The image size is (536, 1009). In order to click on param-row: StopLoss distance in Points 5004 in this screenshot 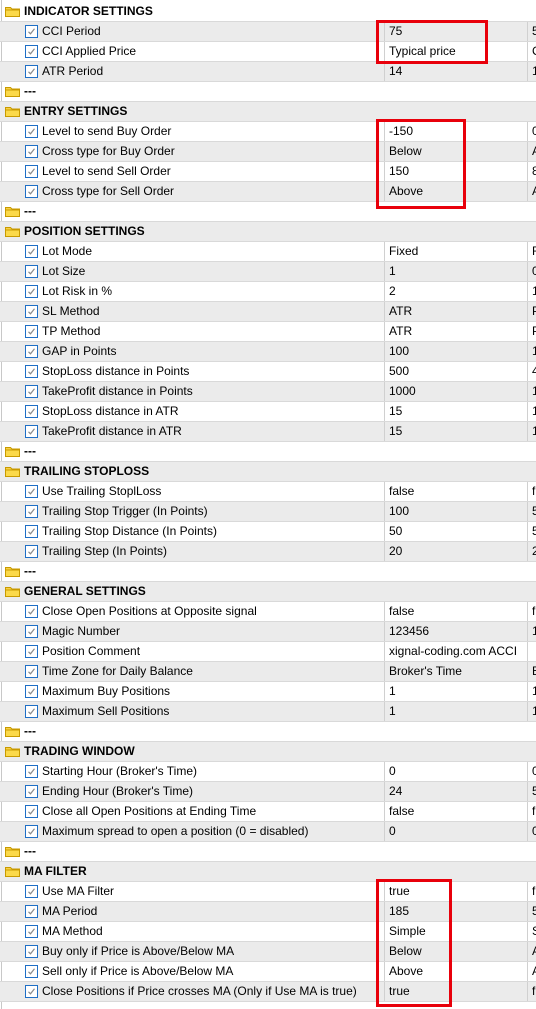, I will do `click(268, 372)`.